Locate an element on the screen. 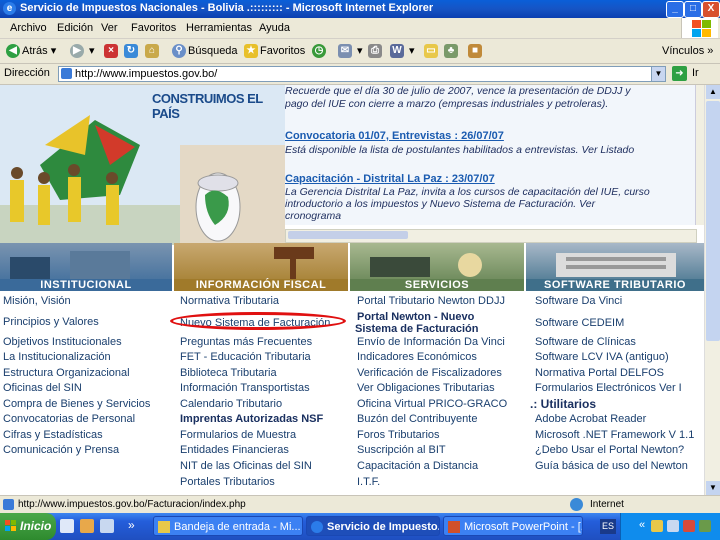  go-button: Ir is located at coordinates (695, 73).